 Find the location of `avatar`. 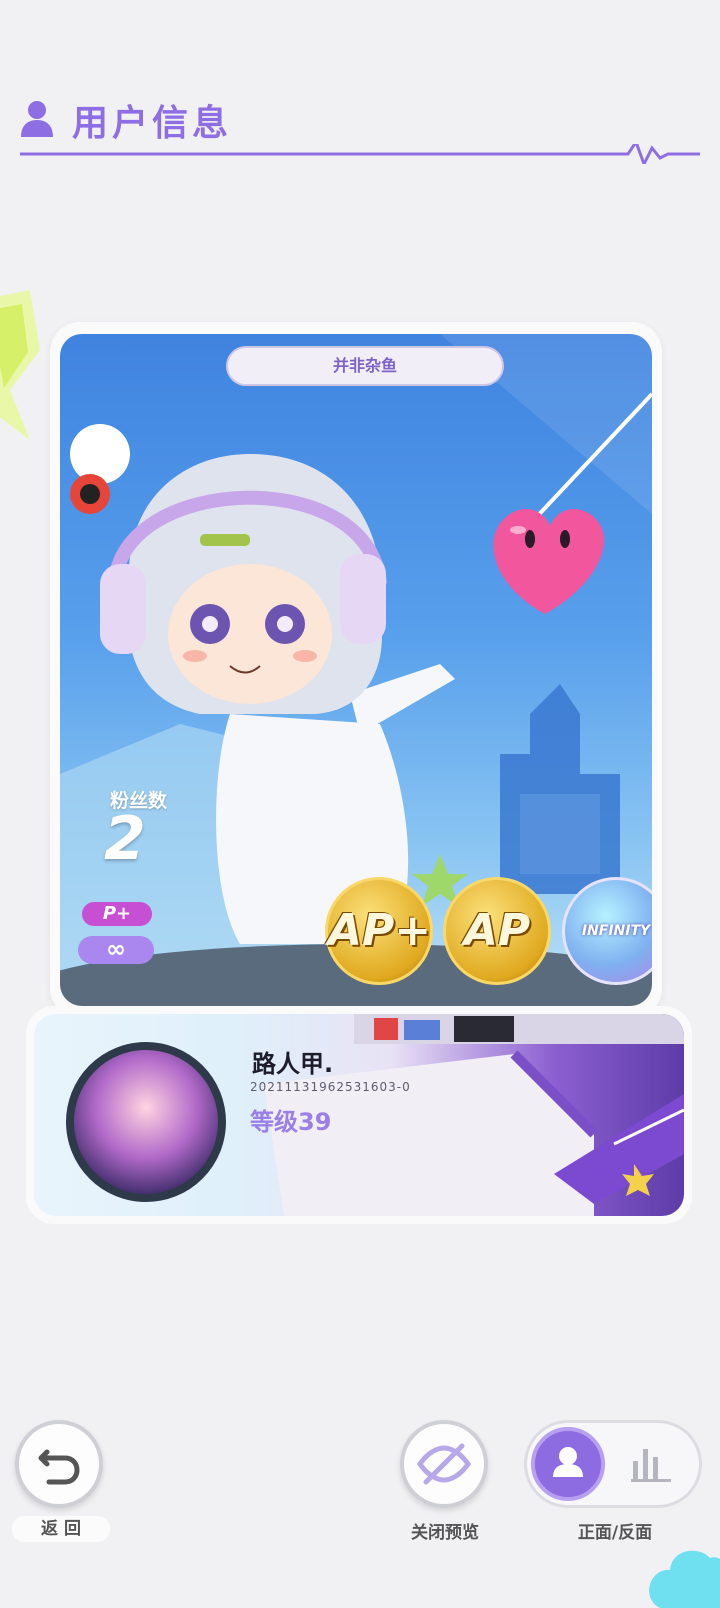

avatar is located at coordinates (146, 1122).